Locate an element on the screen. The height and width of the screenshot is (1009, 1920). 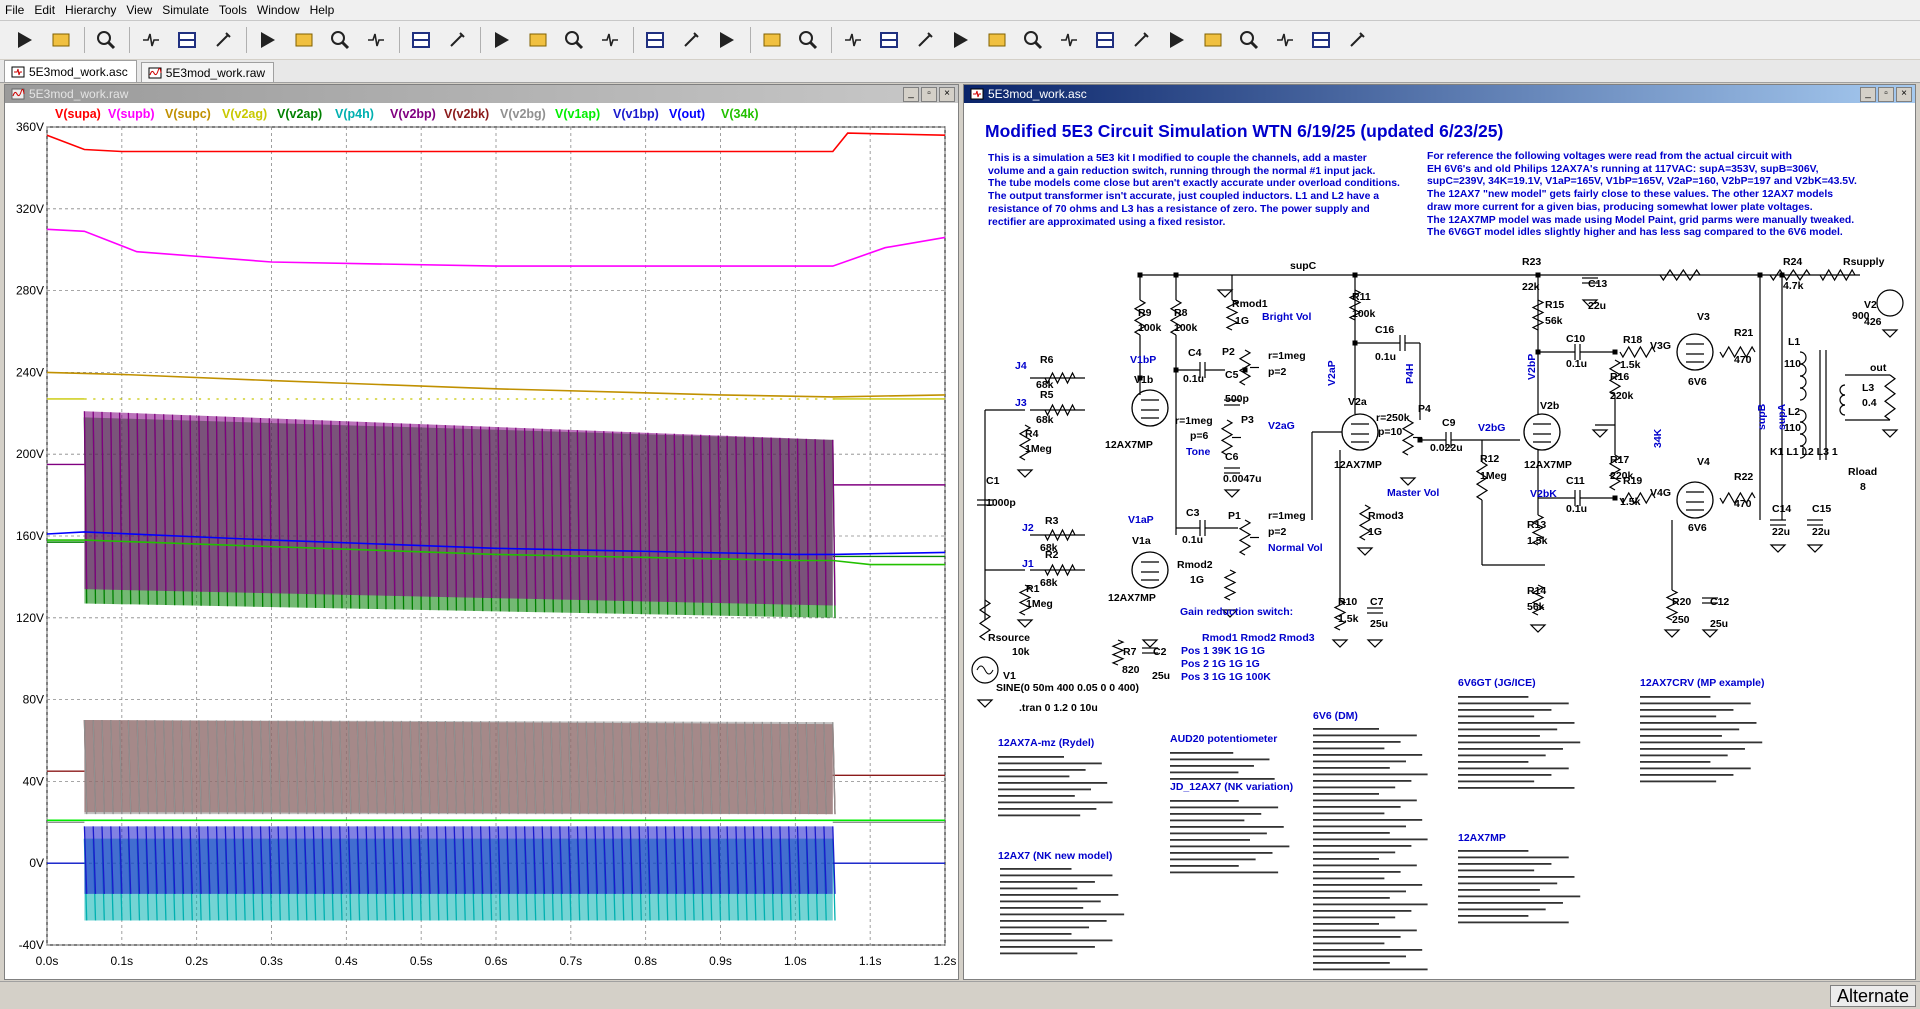
cascade-button is located at coordinates (574, 40).